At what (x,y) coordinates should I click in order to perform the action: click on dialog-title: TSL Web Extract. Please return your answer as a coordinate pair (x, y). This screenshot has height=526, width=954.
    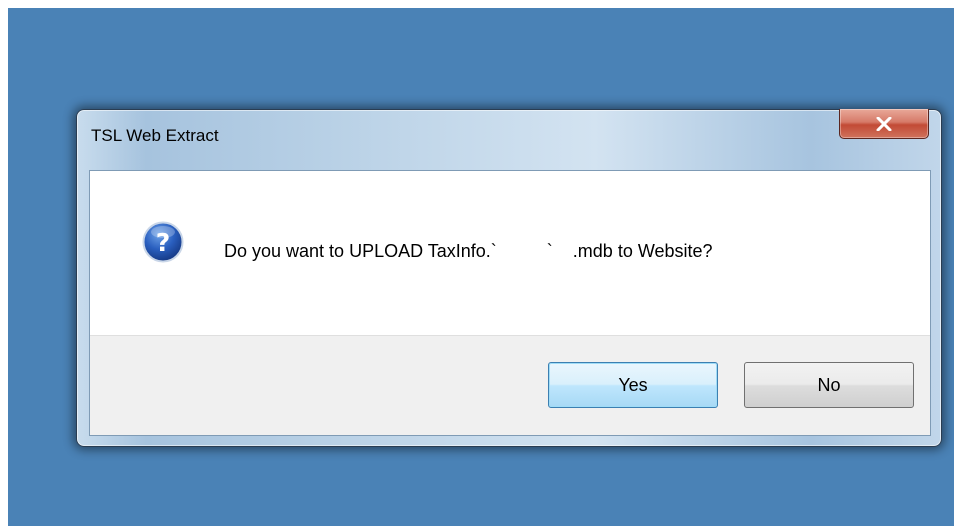
    Looking at the image, I should click on (155, 135).